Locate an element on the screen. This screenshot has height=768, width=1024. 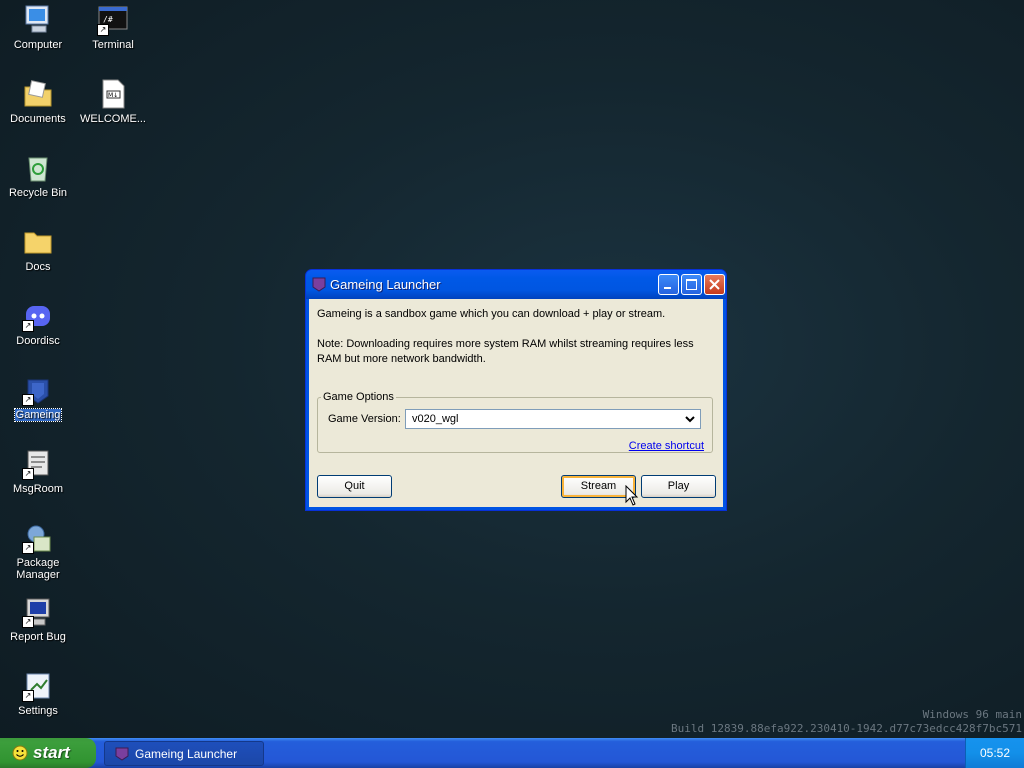
desktop-icon-gameing: ↗ Gameing is located at coordinates (38, 398).